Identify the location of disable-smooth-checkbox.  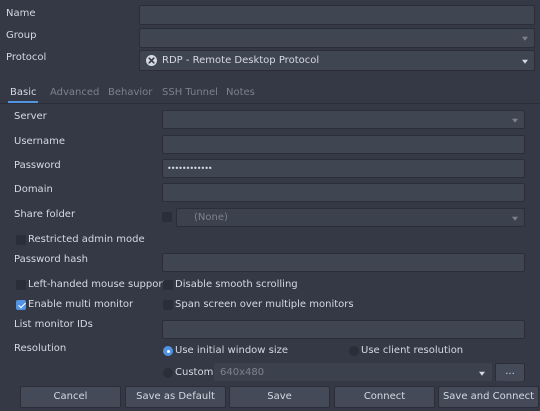
(168, 285).